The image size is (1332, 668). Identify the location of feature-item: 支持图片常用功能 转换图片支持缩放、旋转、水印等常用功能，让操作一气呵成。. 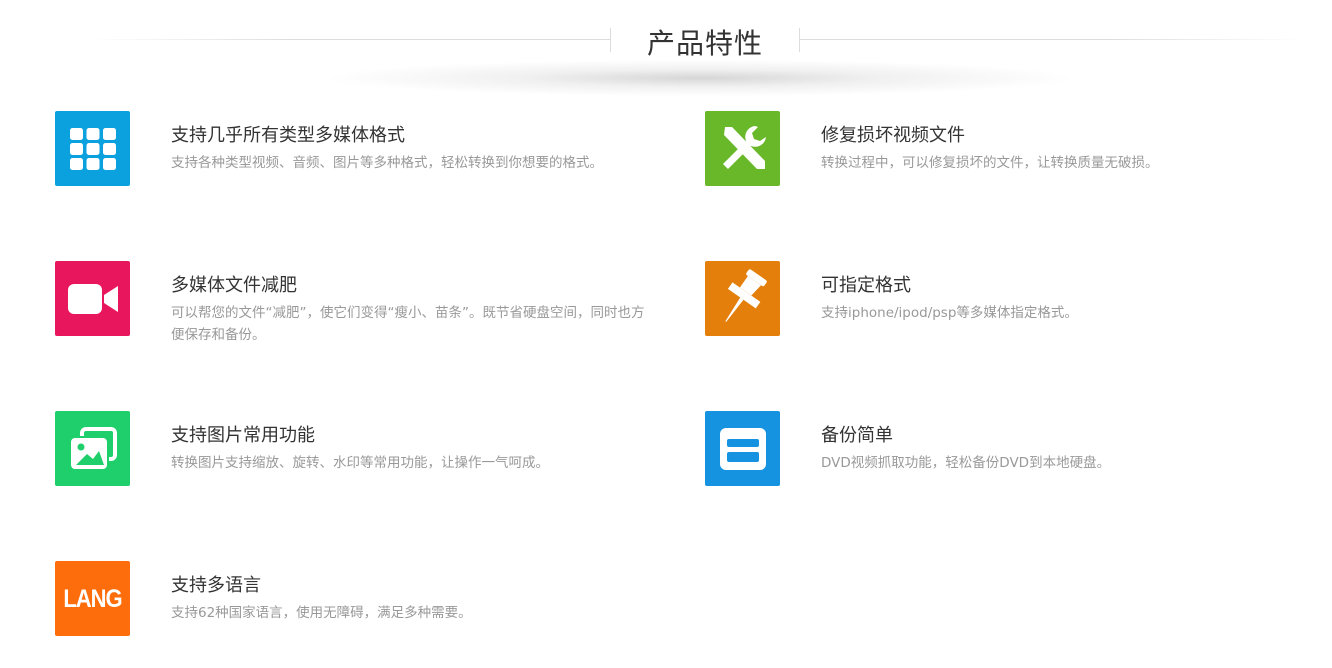
(355, 466).